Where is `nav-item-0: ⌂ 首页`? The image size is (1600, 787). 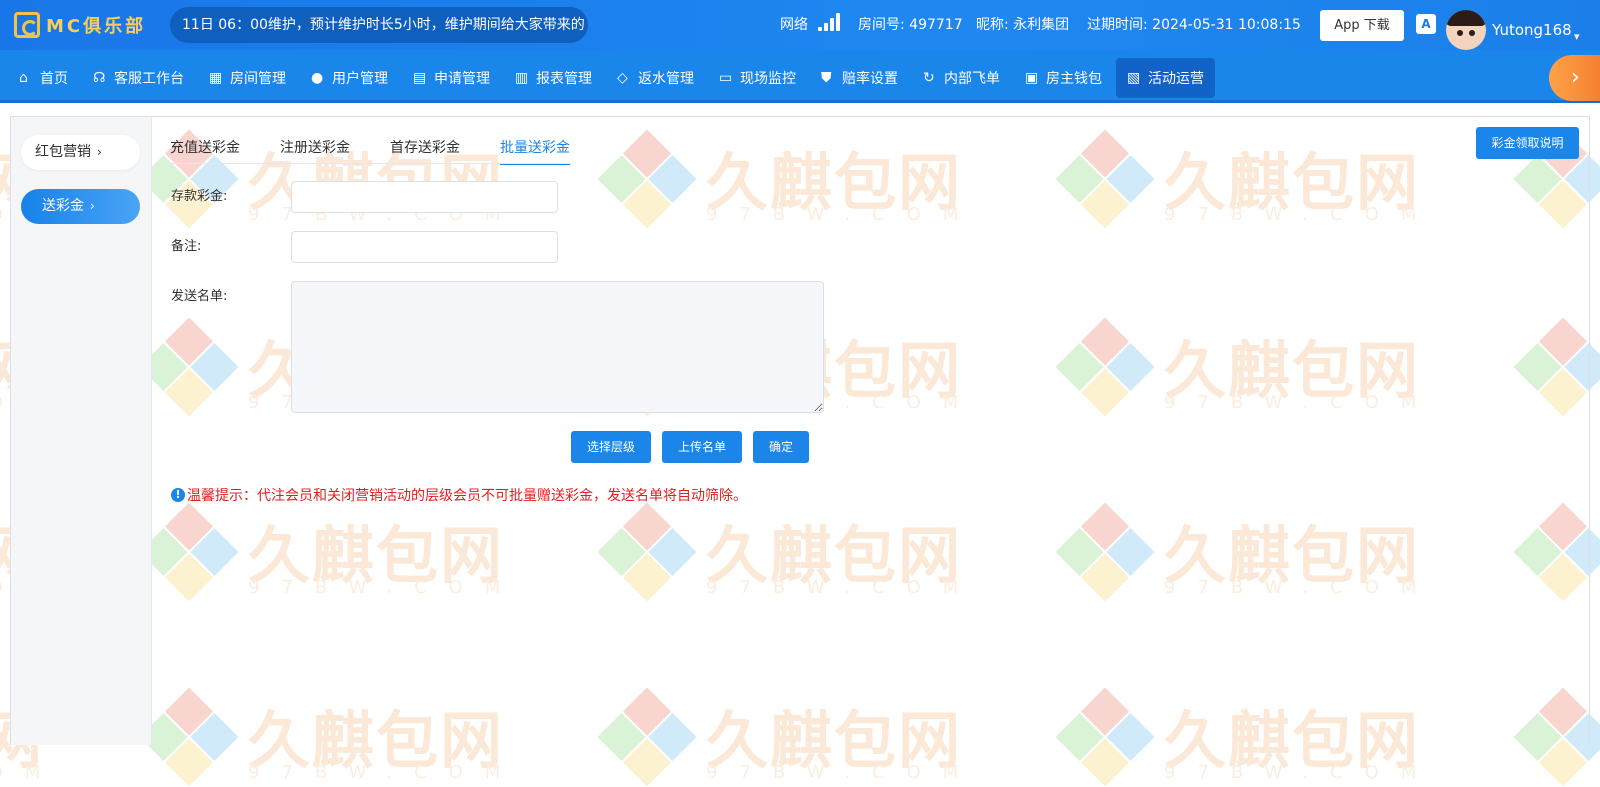 nav-item-0: ⌂ 首页 is located at coordinates (43, 78).